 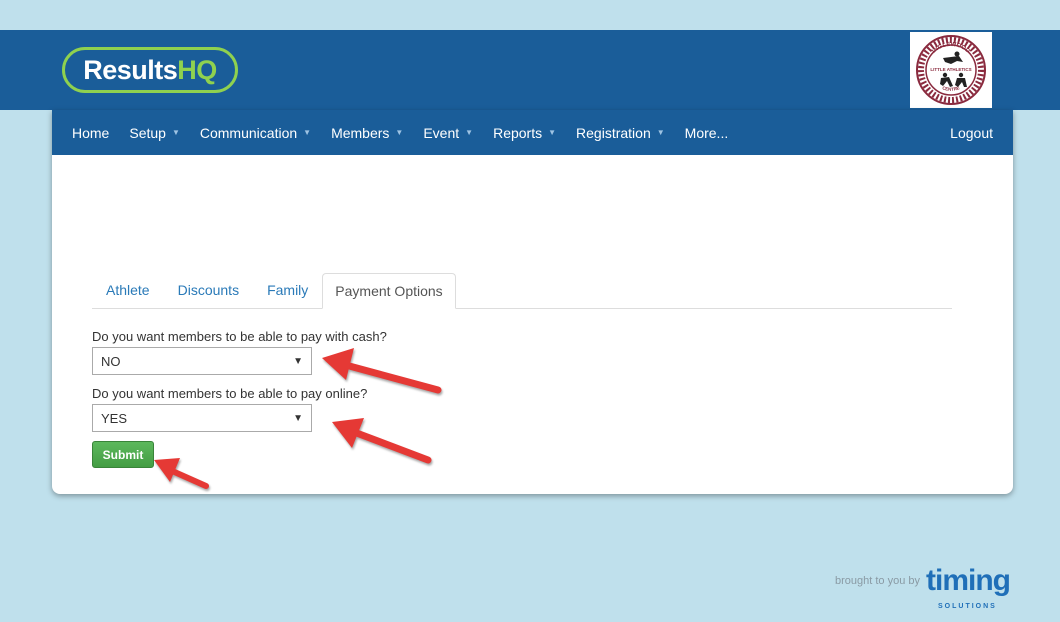 I want to click on nav-item-label: Home, so click(x=91, y=132).